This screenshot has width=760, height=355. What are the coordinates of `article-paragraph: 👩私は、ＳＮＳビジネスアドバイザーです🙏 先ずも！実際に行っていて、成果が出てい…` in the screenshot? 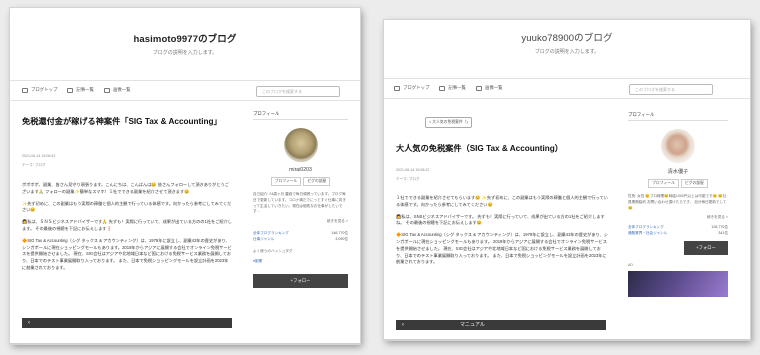 It's located at (127, 225).